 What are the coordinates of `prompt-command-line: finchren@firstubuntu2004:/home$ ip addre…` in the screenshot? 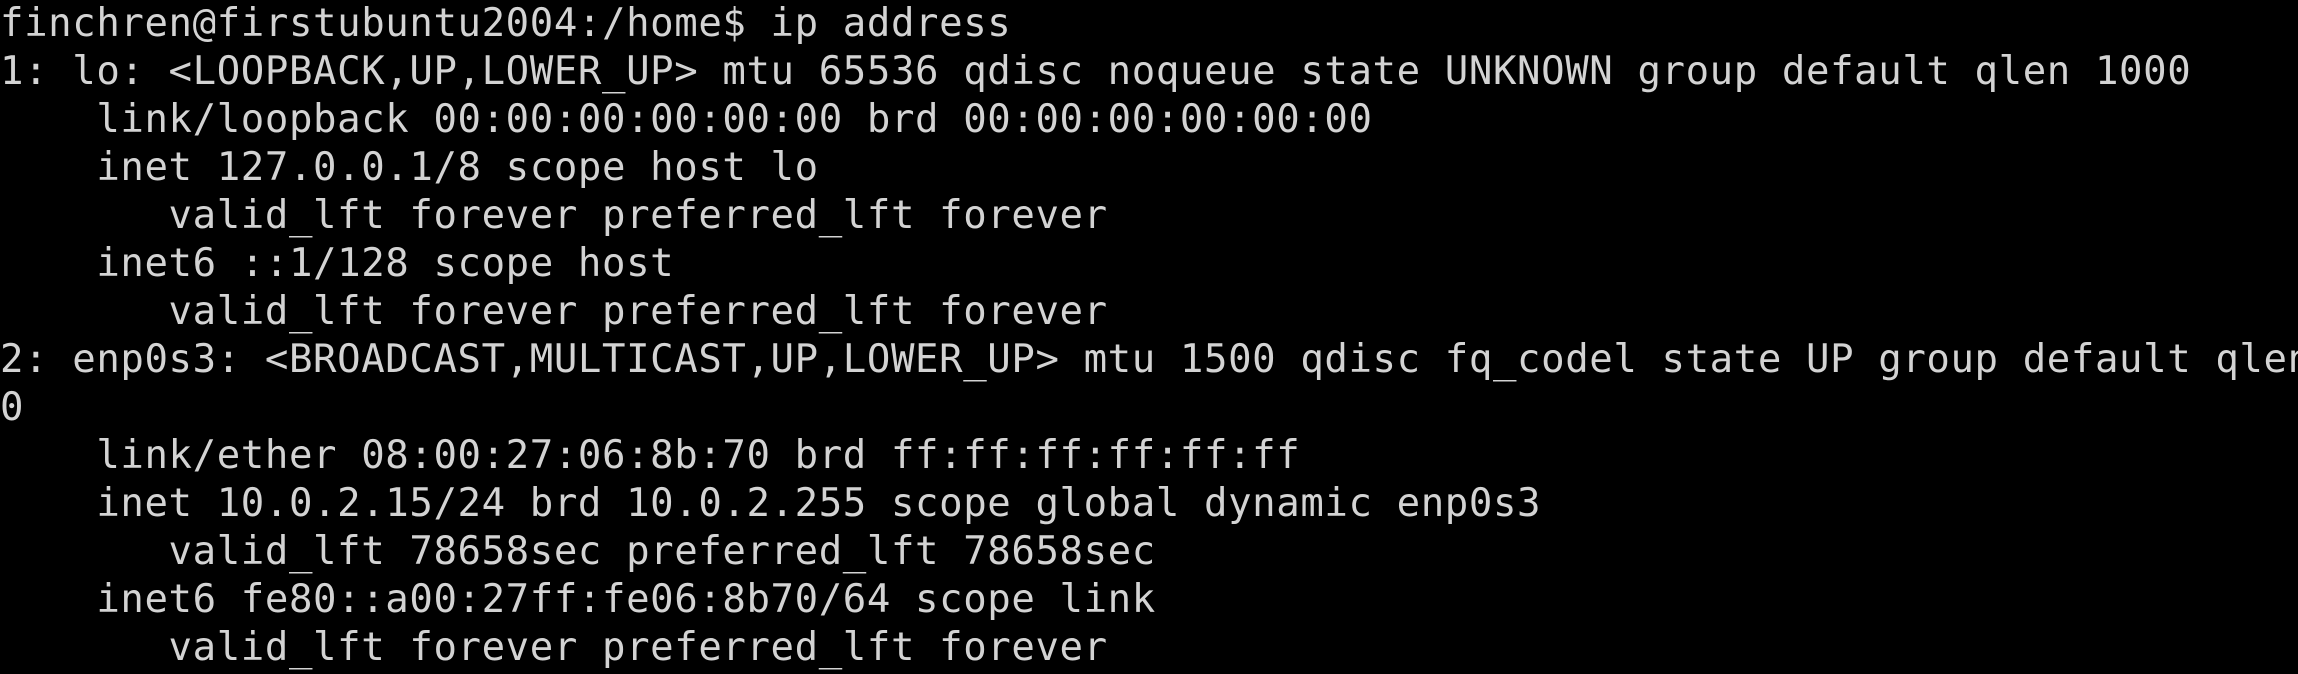 It's located at (506, 23).